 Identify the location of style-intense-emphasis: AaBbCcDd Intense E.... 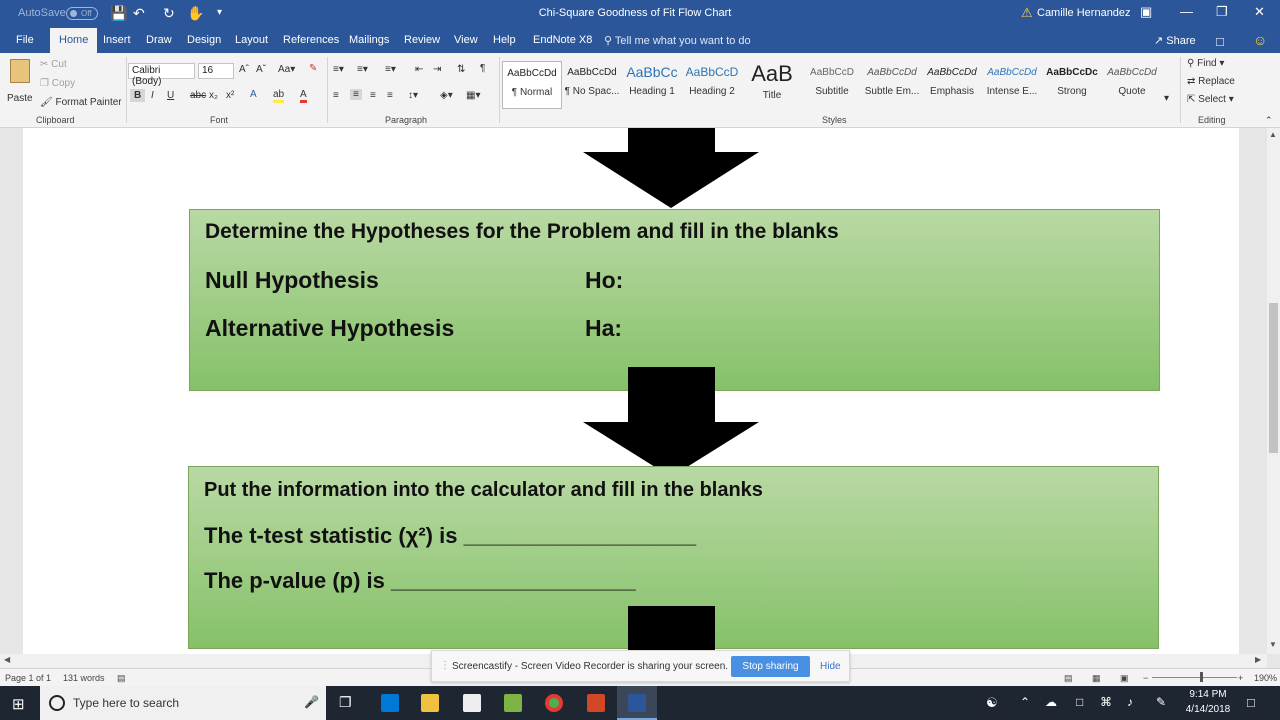
(1012, 85).